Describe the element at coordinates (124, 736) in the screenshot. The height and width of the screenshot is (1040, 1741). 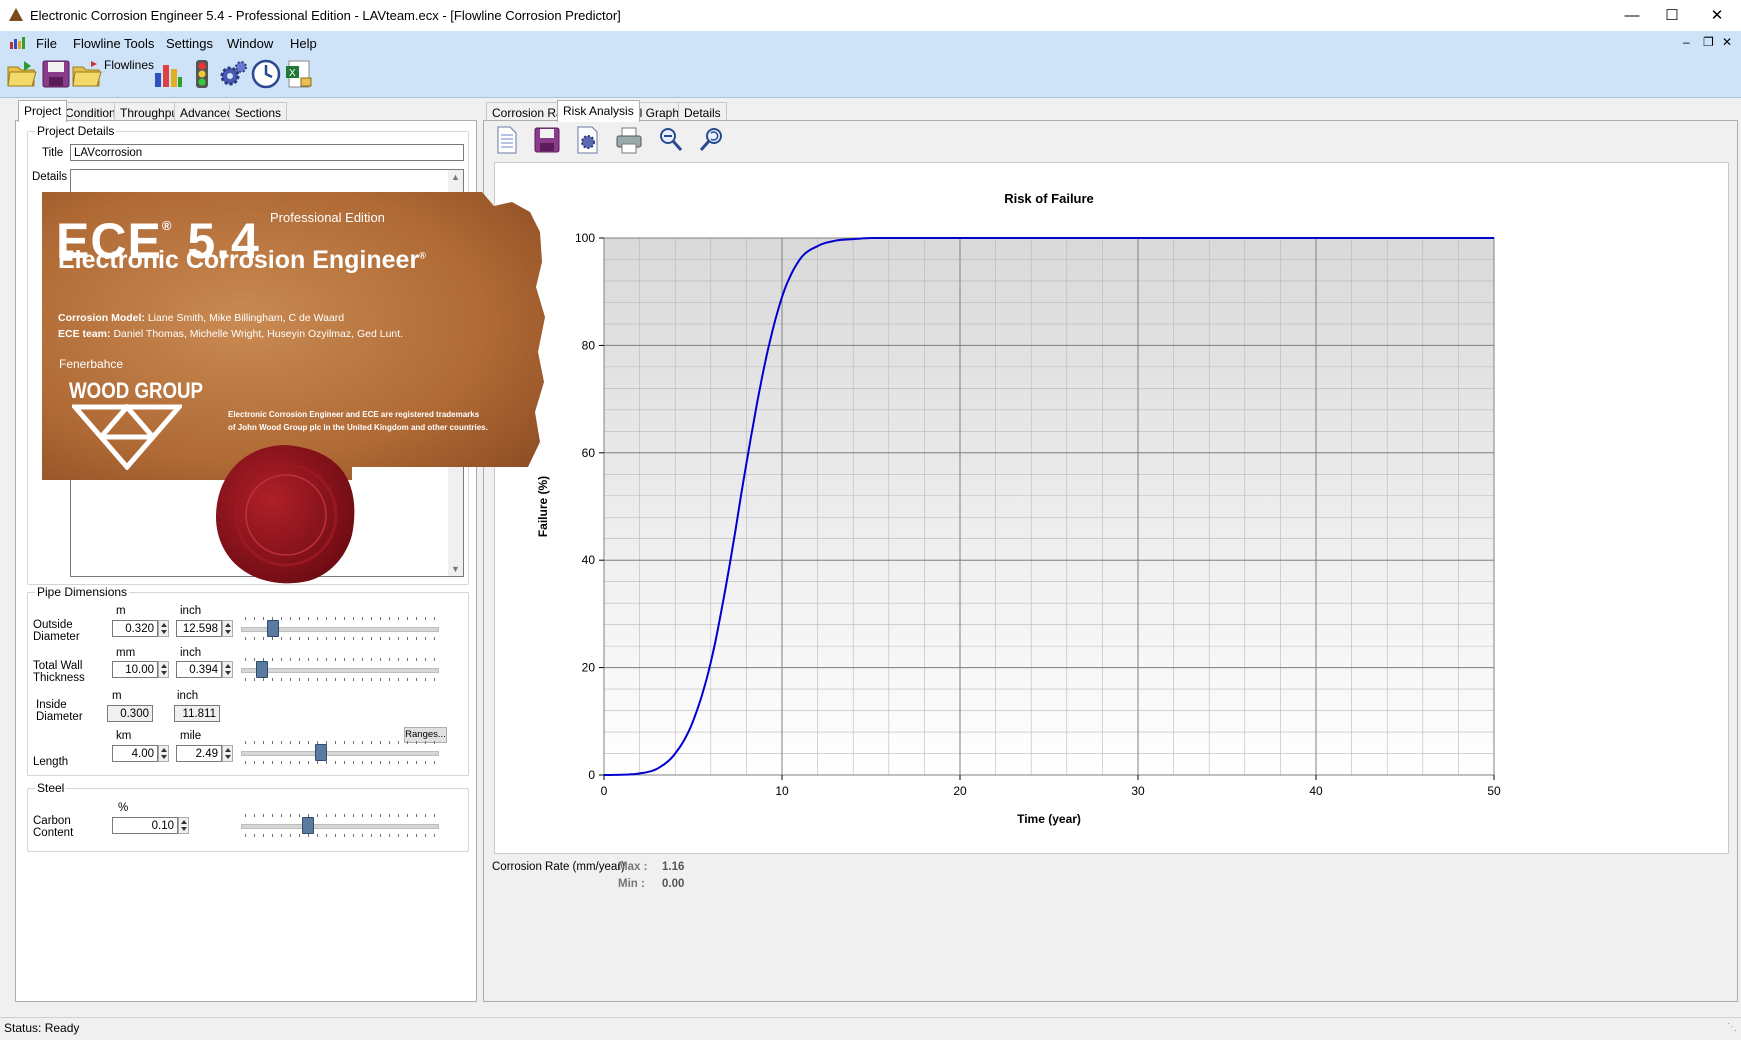
I see `length-unit-km: km` at that location.